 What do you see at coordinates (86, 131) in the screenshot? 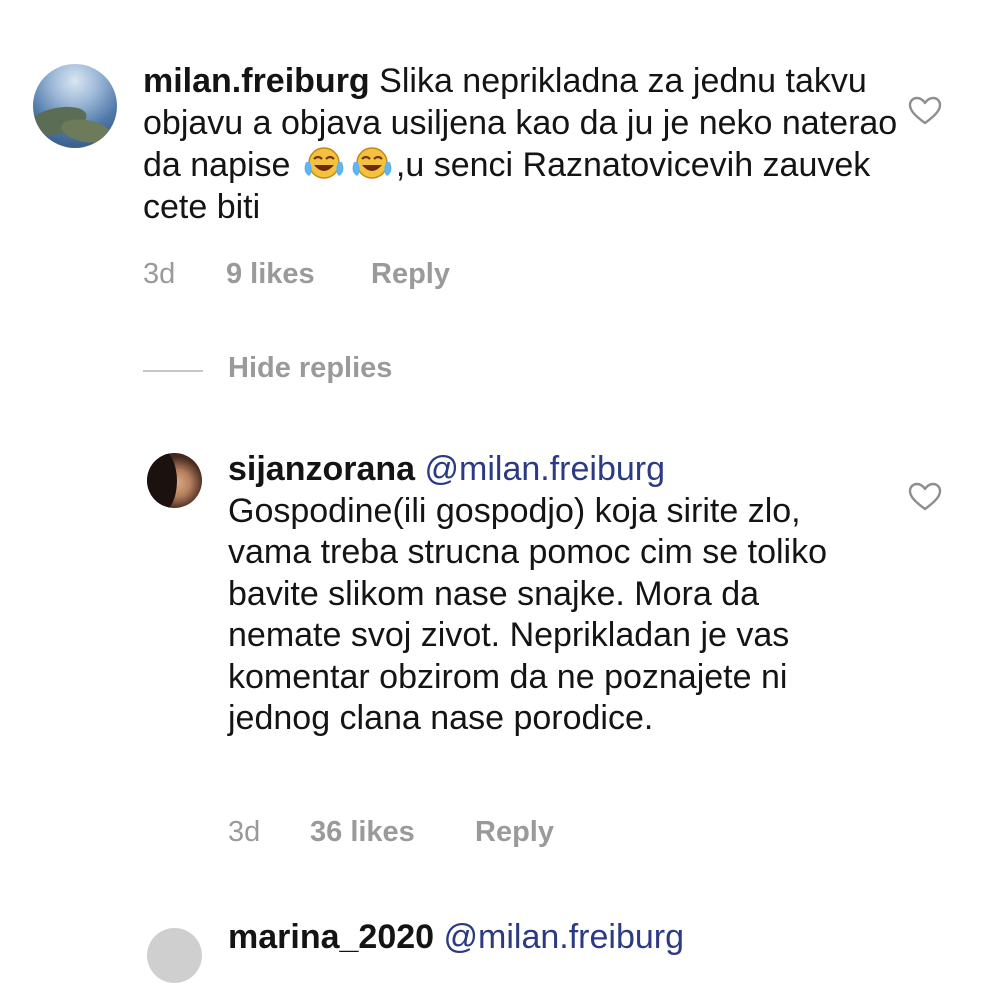
I see `avatar-landscape` at bounding box center [86, 131].